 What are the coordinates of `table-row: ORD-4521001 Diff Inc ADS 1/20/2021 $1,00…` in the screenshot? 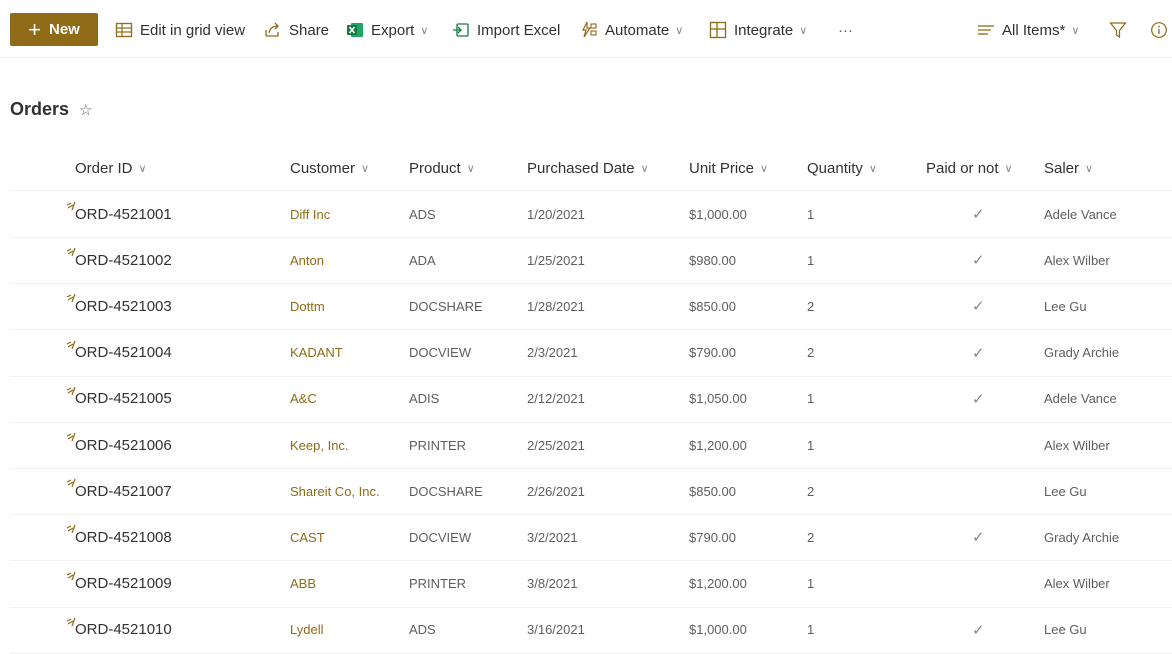 It's located at (591, 214).